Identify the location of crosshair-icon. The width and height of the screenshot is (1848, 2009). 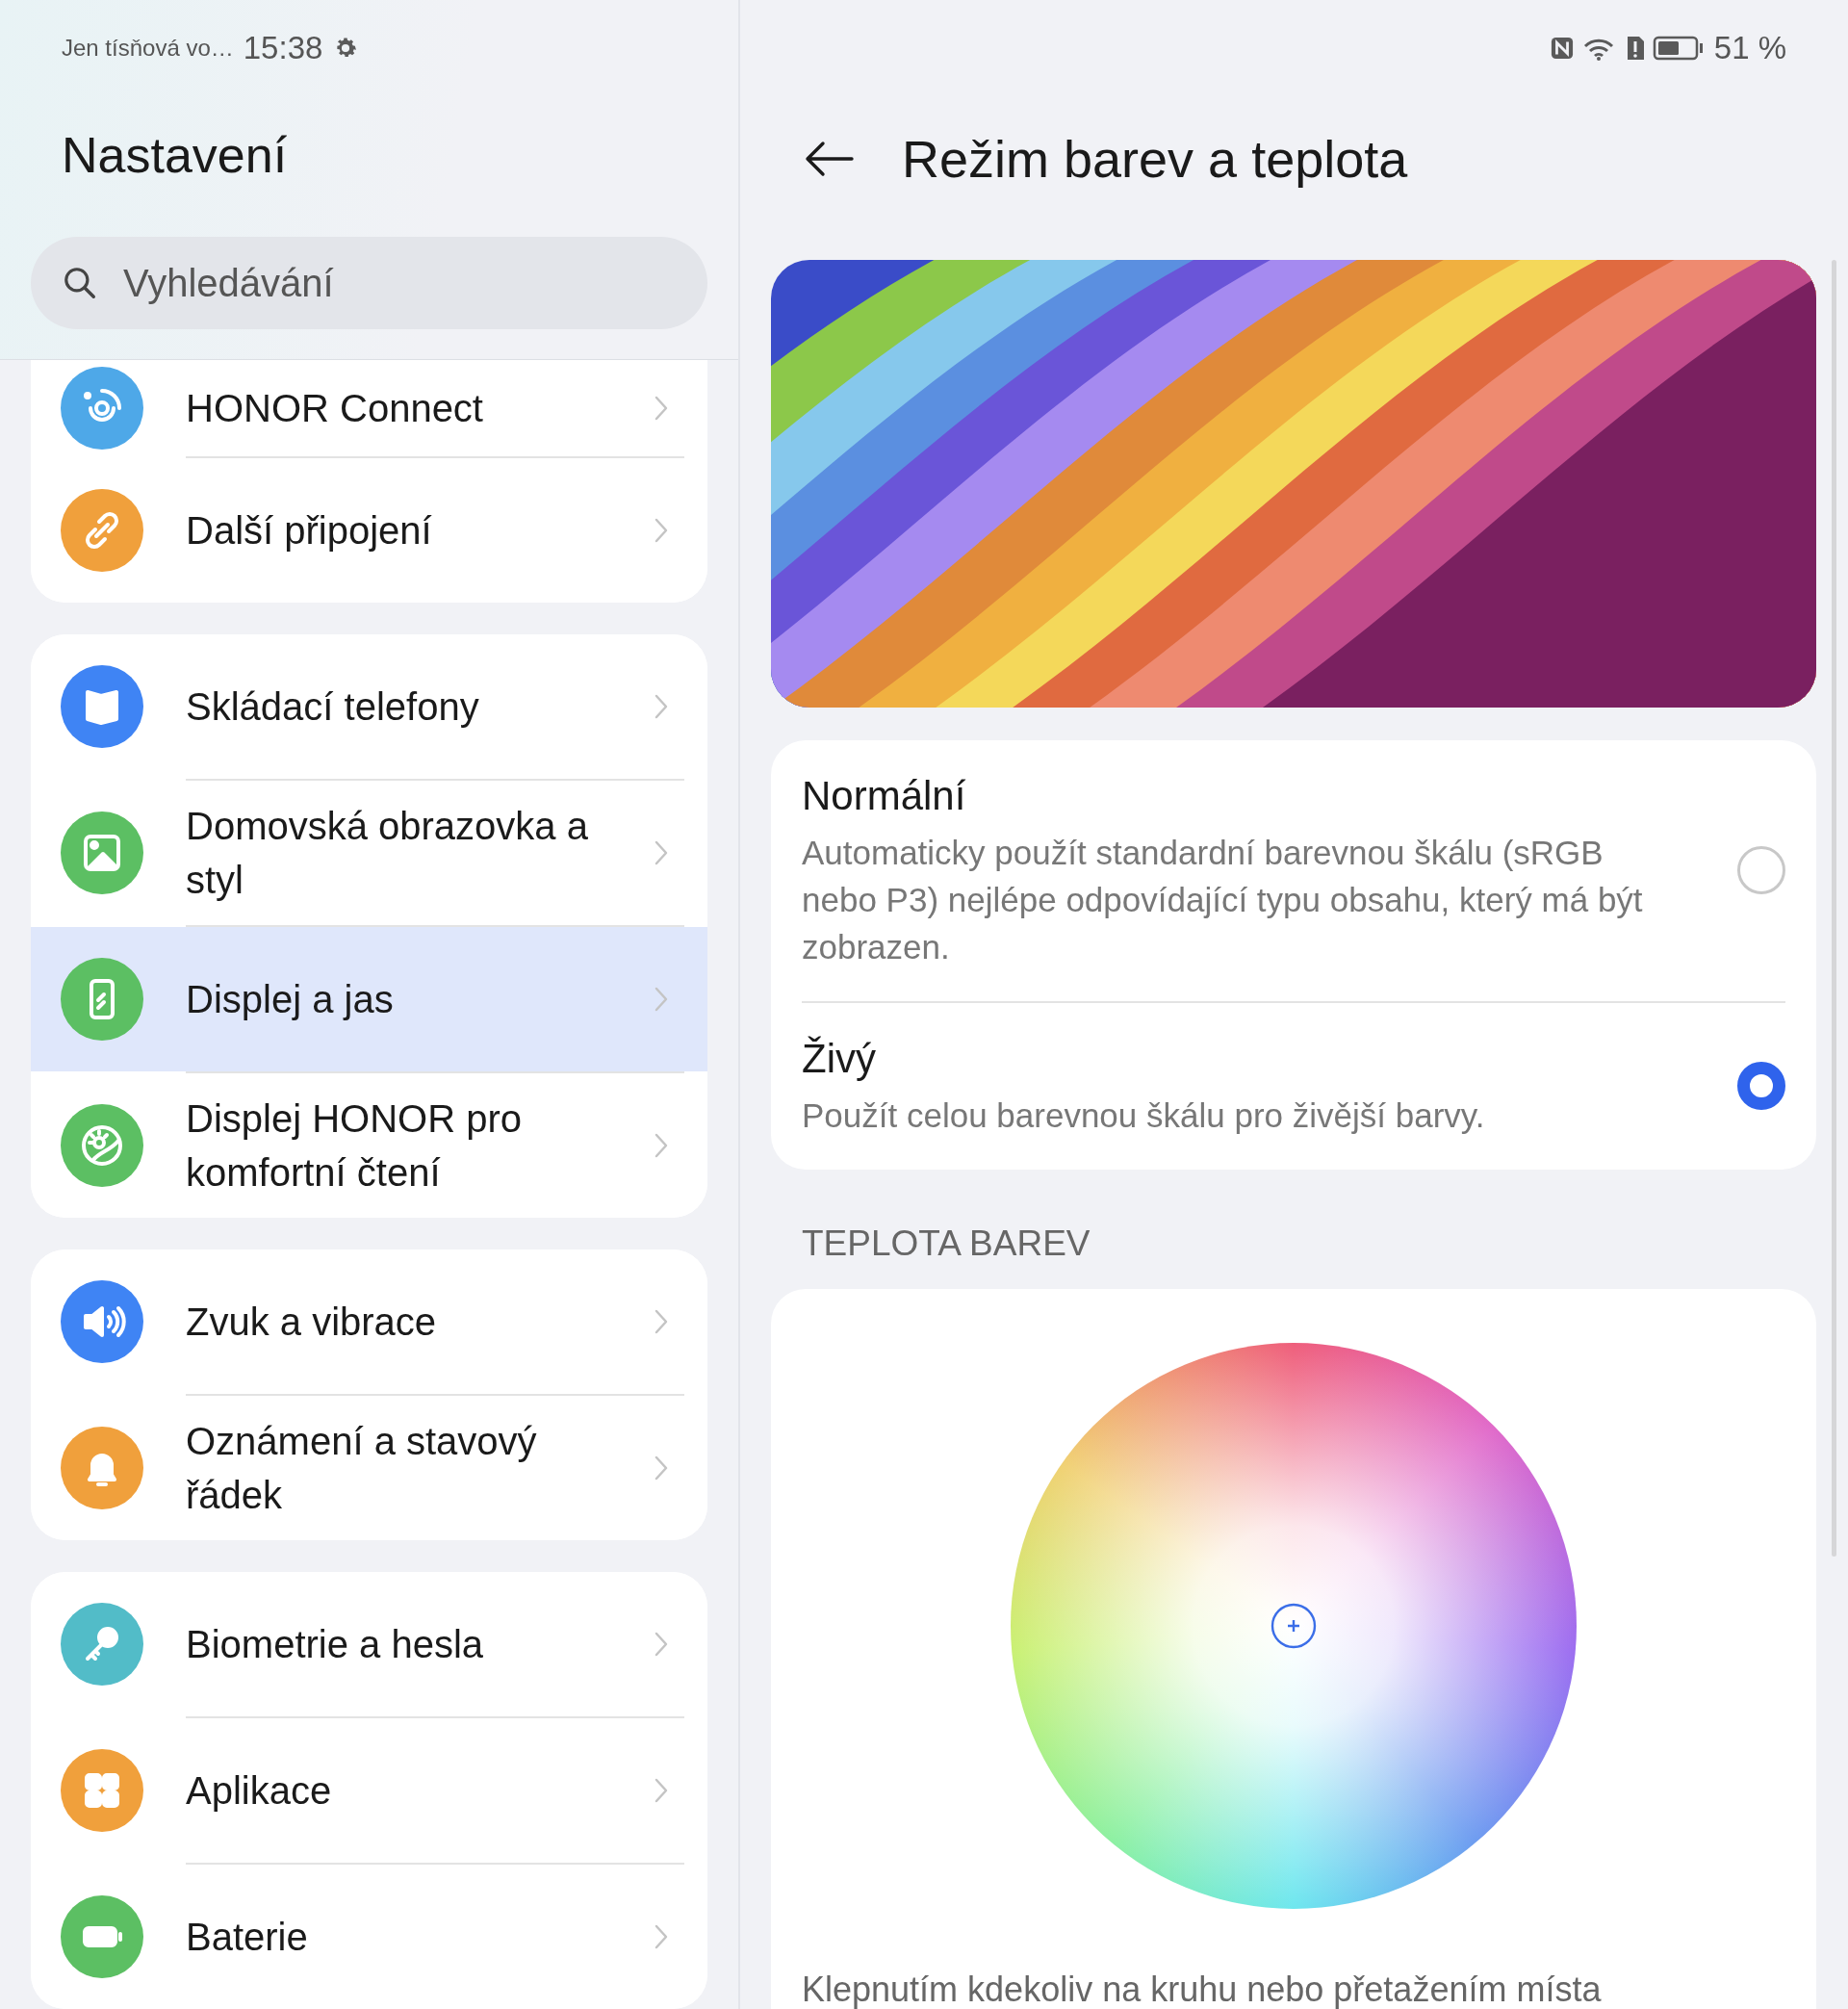
(1294, 1626).